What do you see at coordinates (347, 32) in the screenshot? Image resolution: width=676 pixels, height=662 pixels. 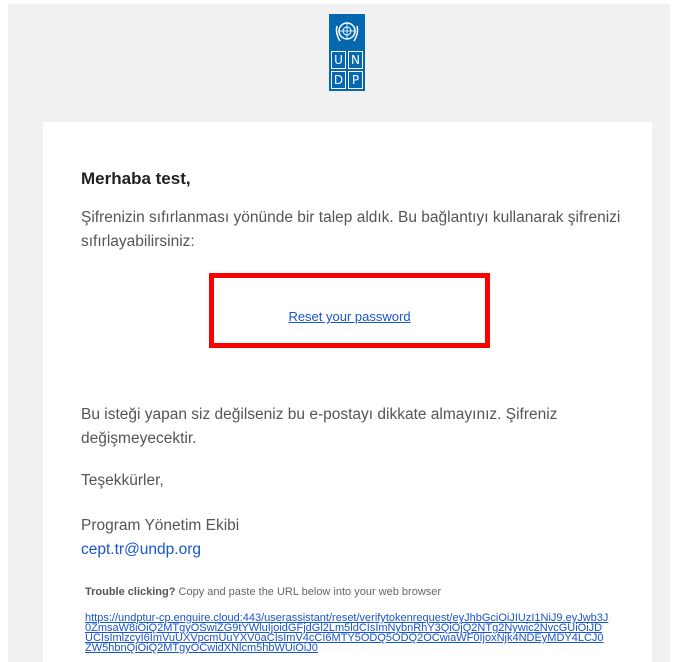 I see `un-emblem-icon` at bounding box center [347, 32].